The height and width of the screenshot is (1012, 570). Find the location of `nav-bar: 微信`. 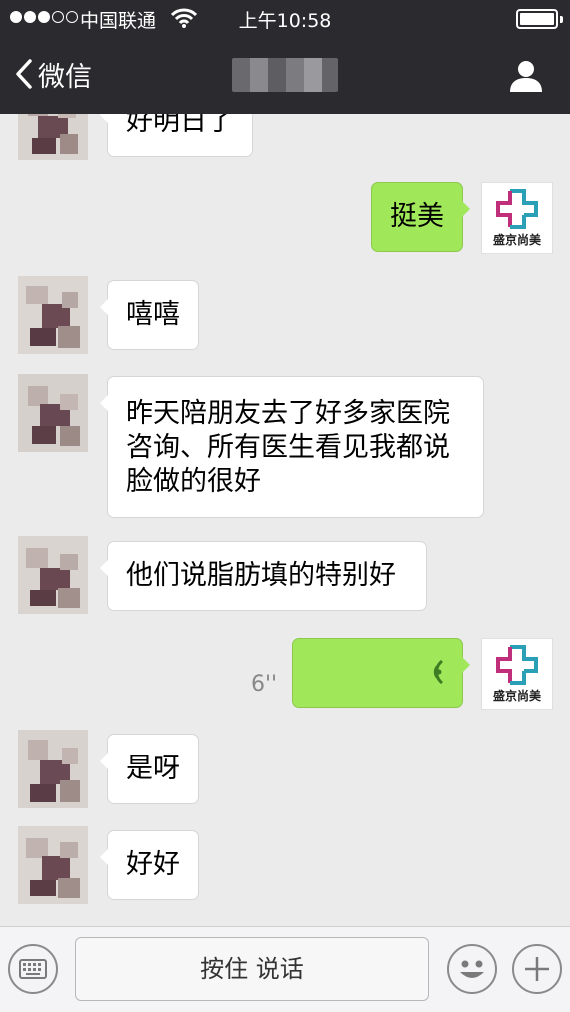

nav-bar: 微信 is located at coordinates (285, 75).